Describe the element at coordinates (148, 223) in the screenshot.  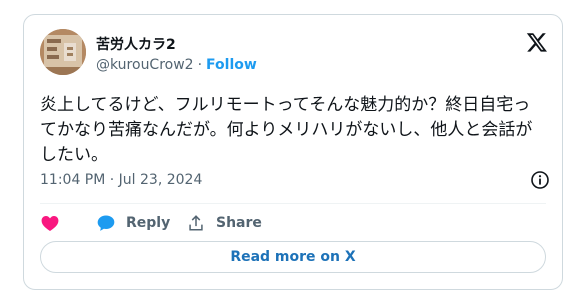
I see `reply-label: Reply` at that location.